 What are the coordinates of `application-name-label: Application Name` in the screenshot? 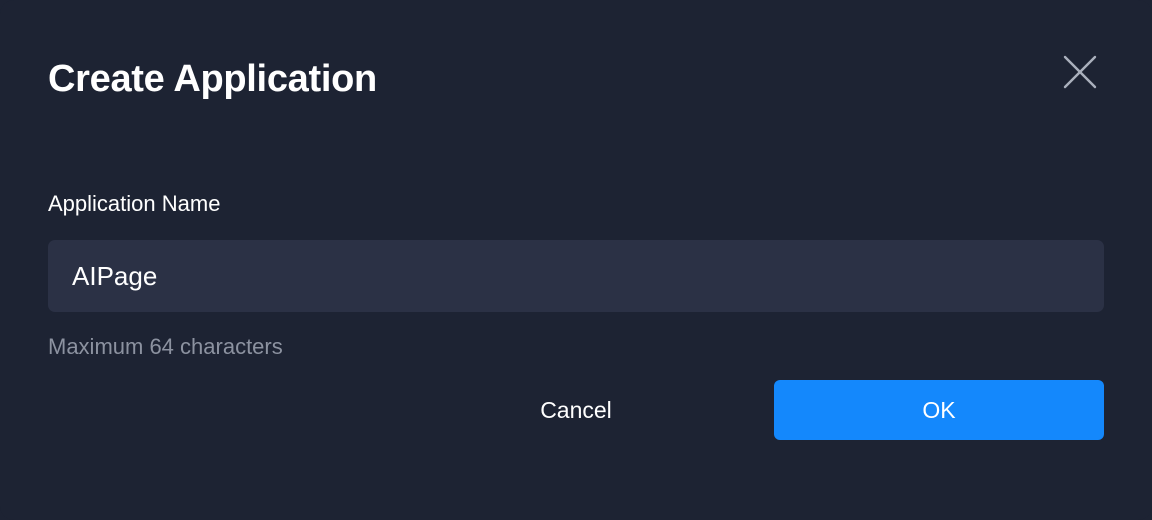 It's located at (134, 203).